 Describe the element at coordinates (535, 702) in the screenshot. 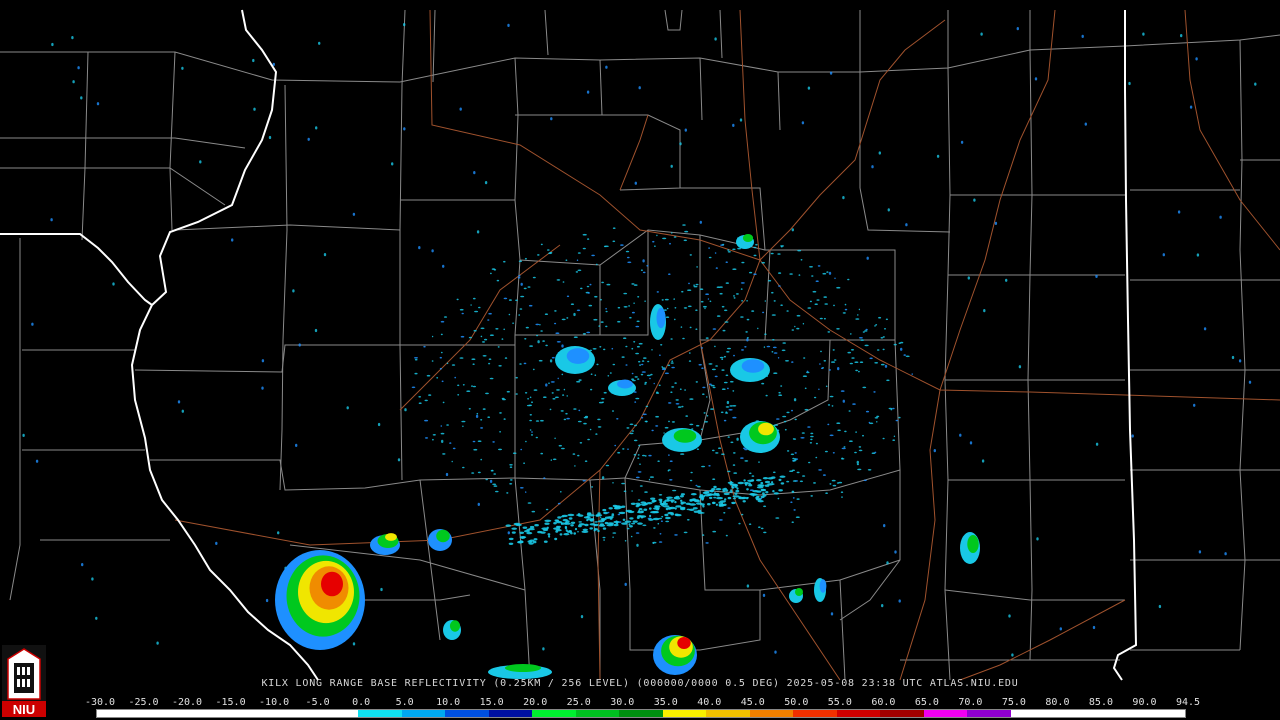

I see `scale-label: 20.0` at that location.